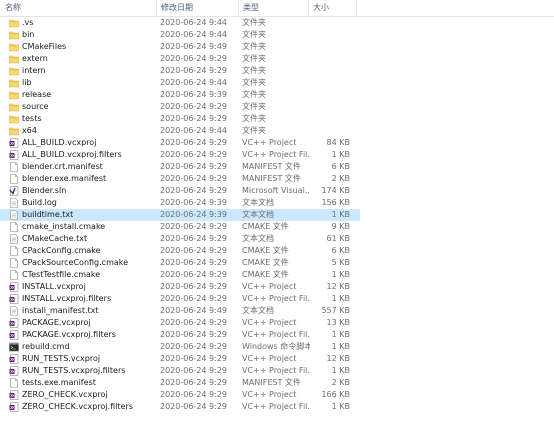 Image resolution: width=554 pixels, height=428 pixels. Describe the element at coordinates (340, 298) in the screenshot. I see `file-size: 1 KB` at that location.